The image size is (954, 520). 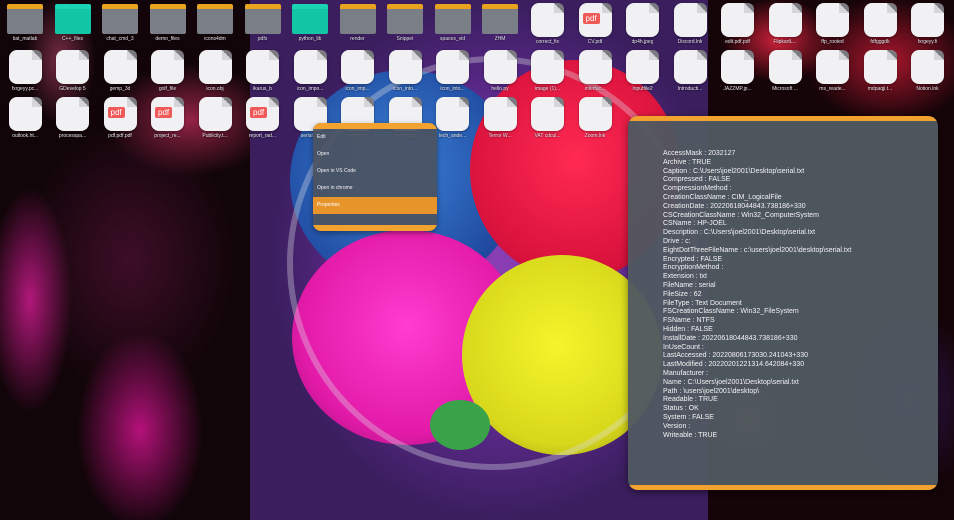 What do you see at coordinates (595, 136) in the screenshot?
I see `desktop-icon-label: Zoom.lnk` at bounding box center [595, 136].